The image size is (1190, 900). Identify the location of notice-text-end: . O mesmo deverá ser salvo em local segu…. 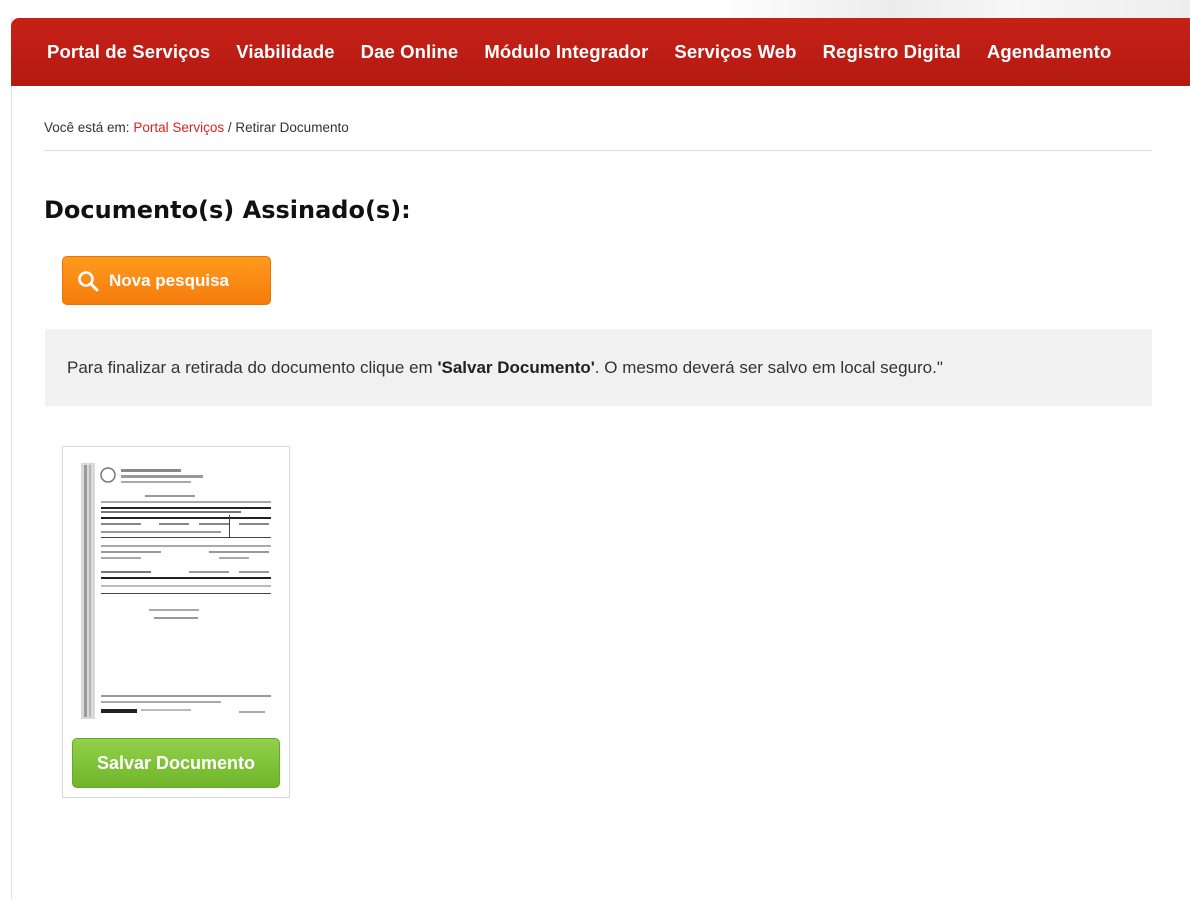
(768, 367).